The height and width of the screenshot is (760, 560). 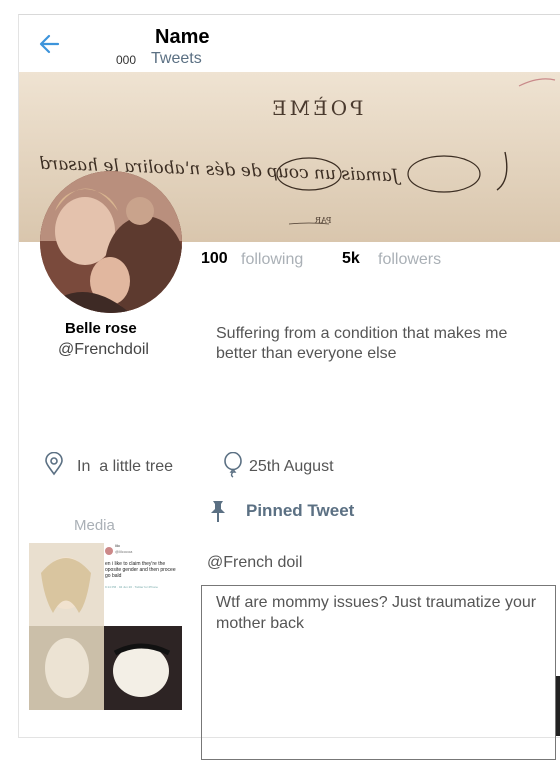 I want to click on user-handle: @Frenchdoil, so click(x=103, y=349).